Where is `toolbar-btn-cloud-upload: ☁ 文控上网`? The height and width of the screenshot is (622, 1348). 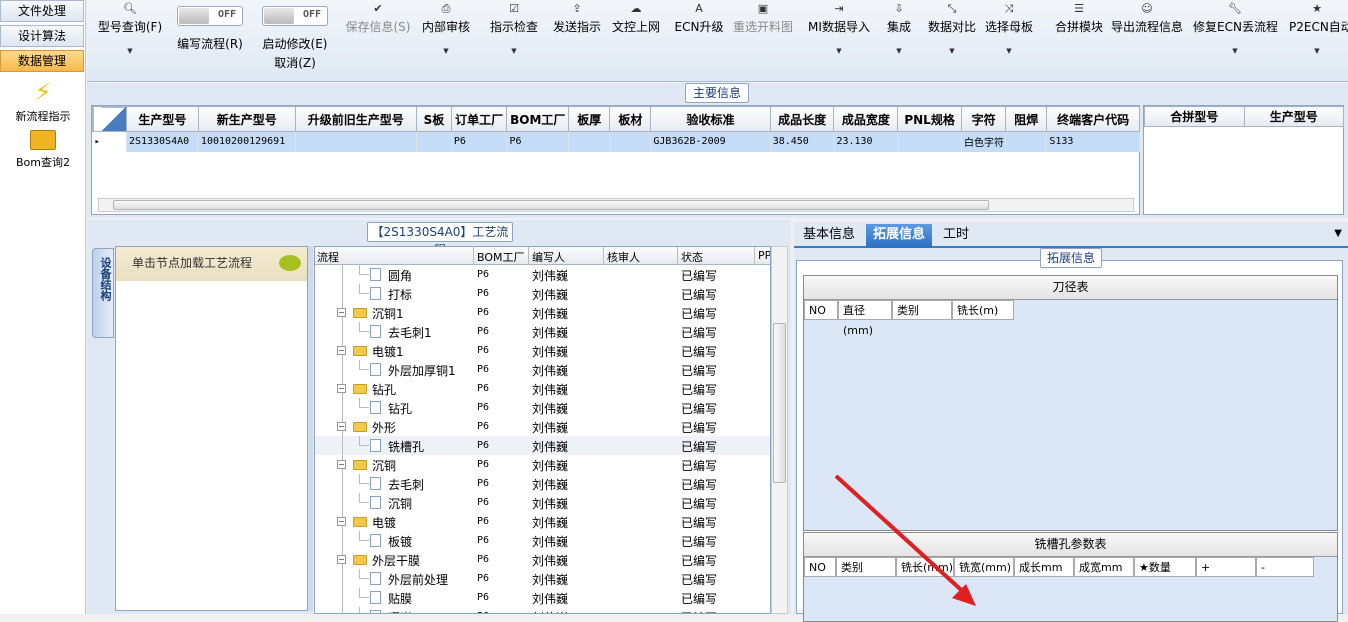
toolbar-btn-cloud-upload: ☁ 文控上网 is located at coordinates (636, 41).